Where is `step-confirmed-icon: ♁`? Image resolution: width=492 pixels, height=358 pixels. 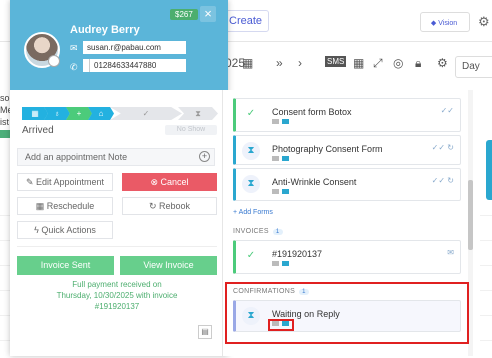 step-confirmed-icon: ♁ is located at coordinates (57, 113).